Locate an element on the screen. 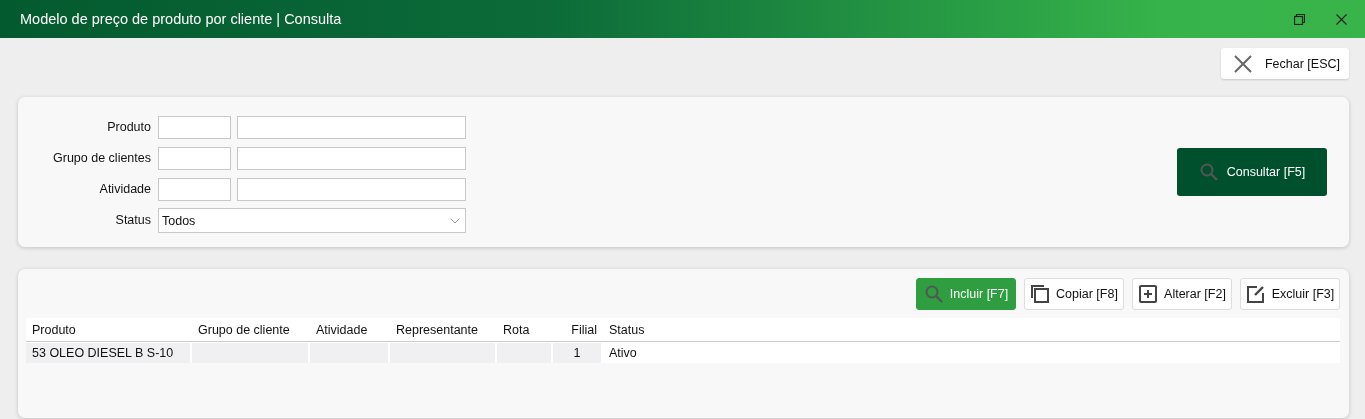  field-label: Produto is located at coordinates (128, 127).